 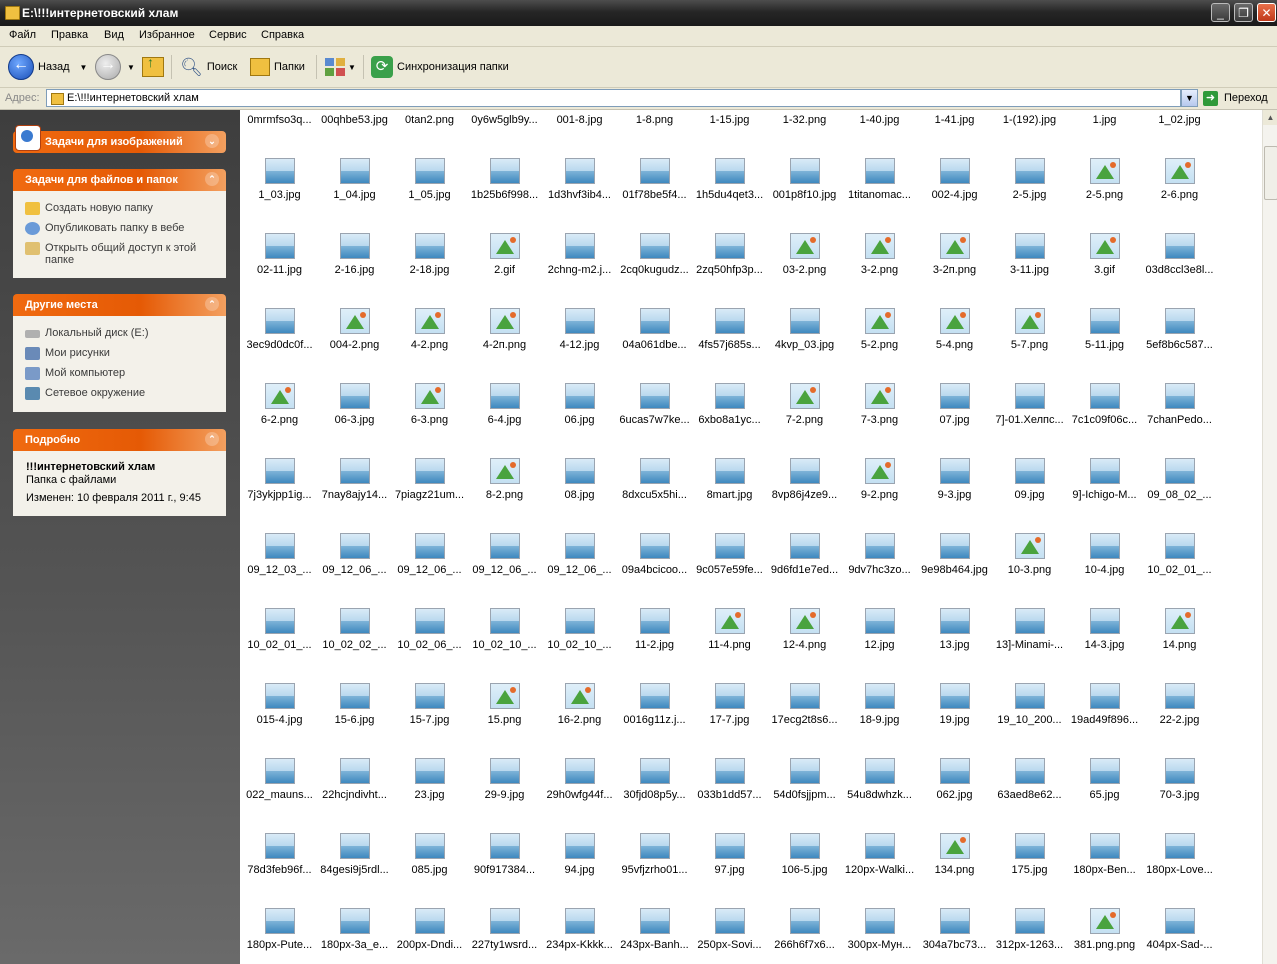 I want to click on place-network: Сетевое окружение, so click(x=120, y=393).